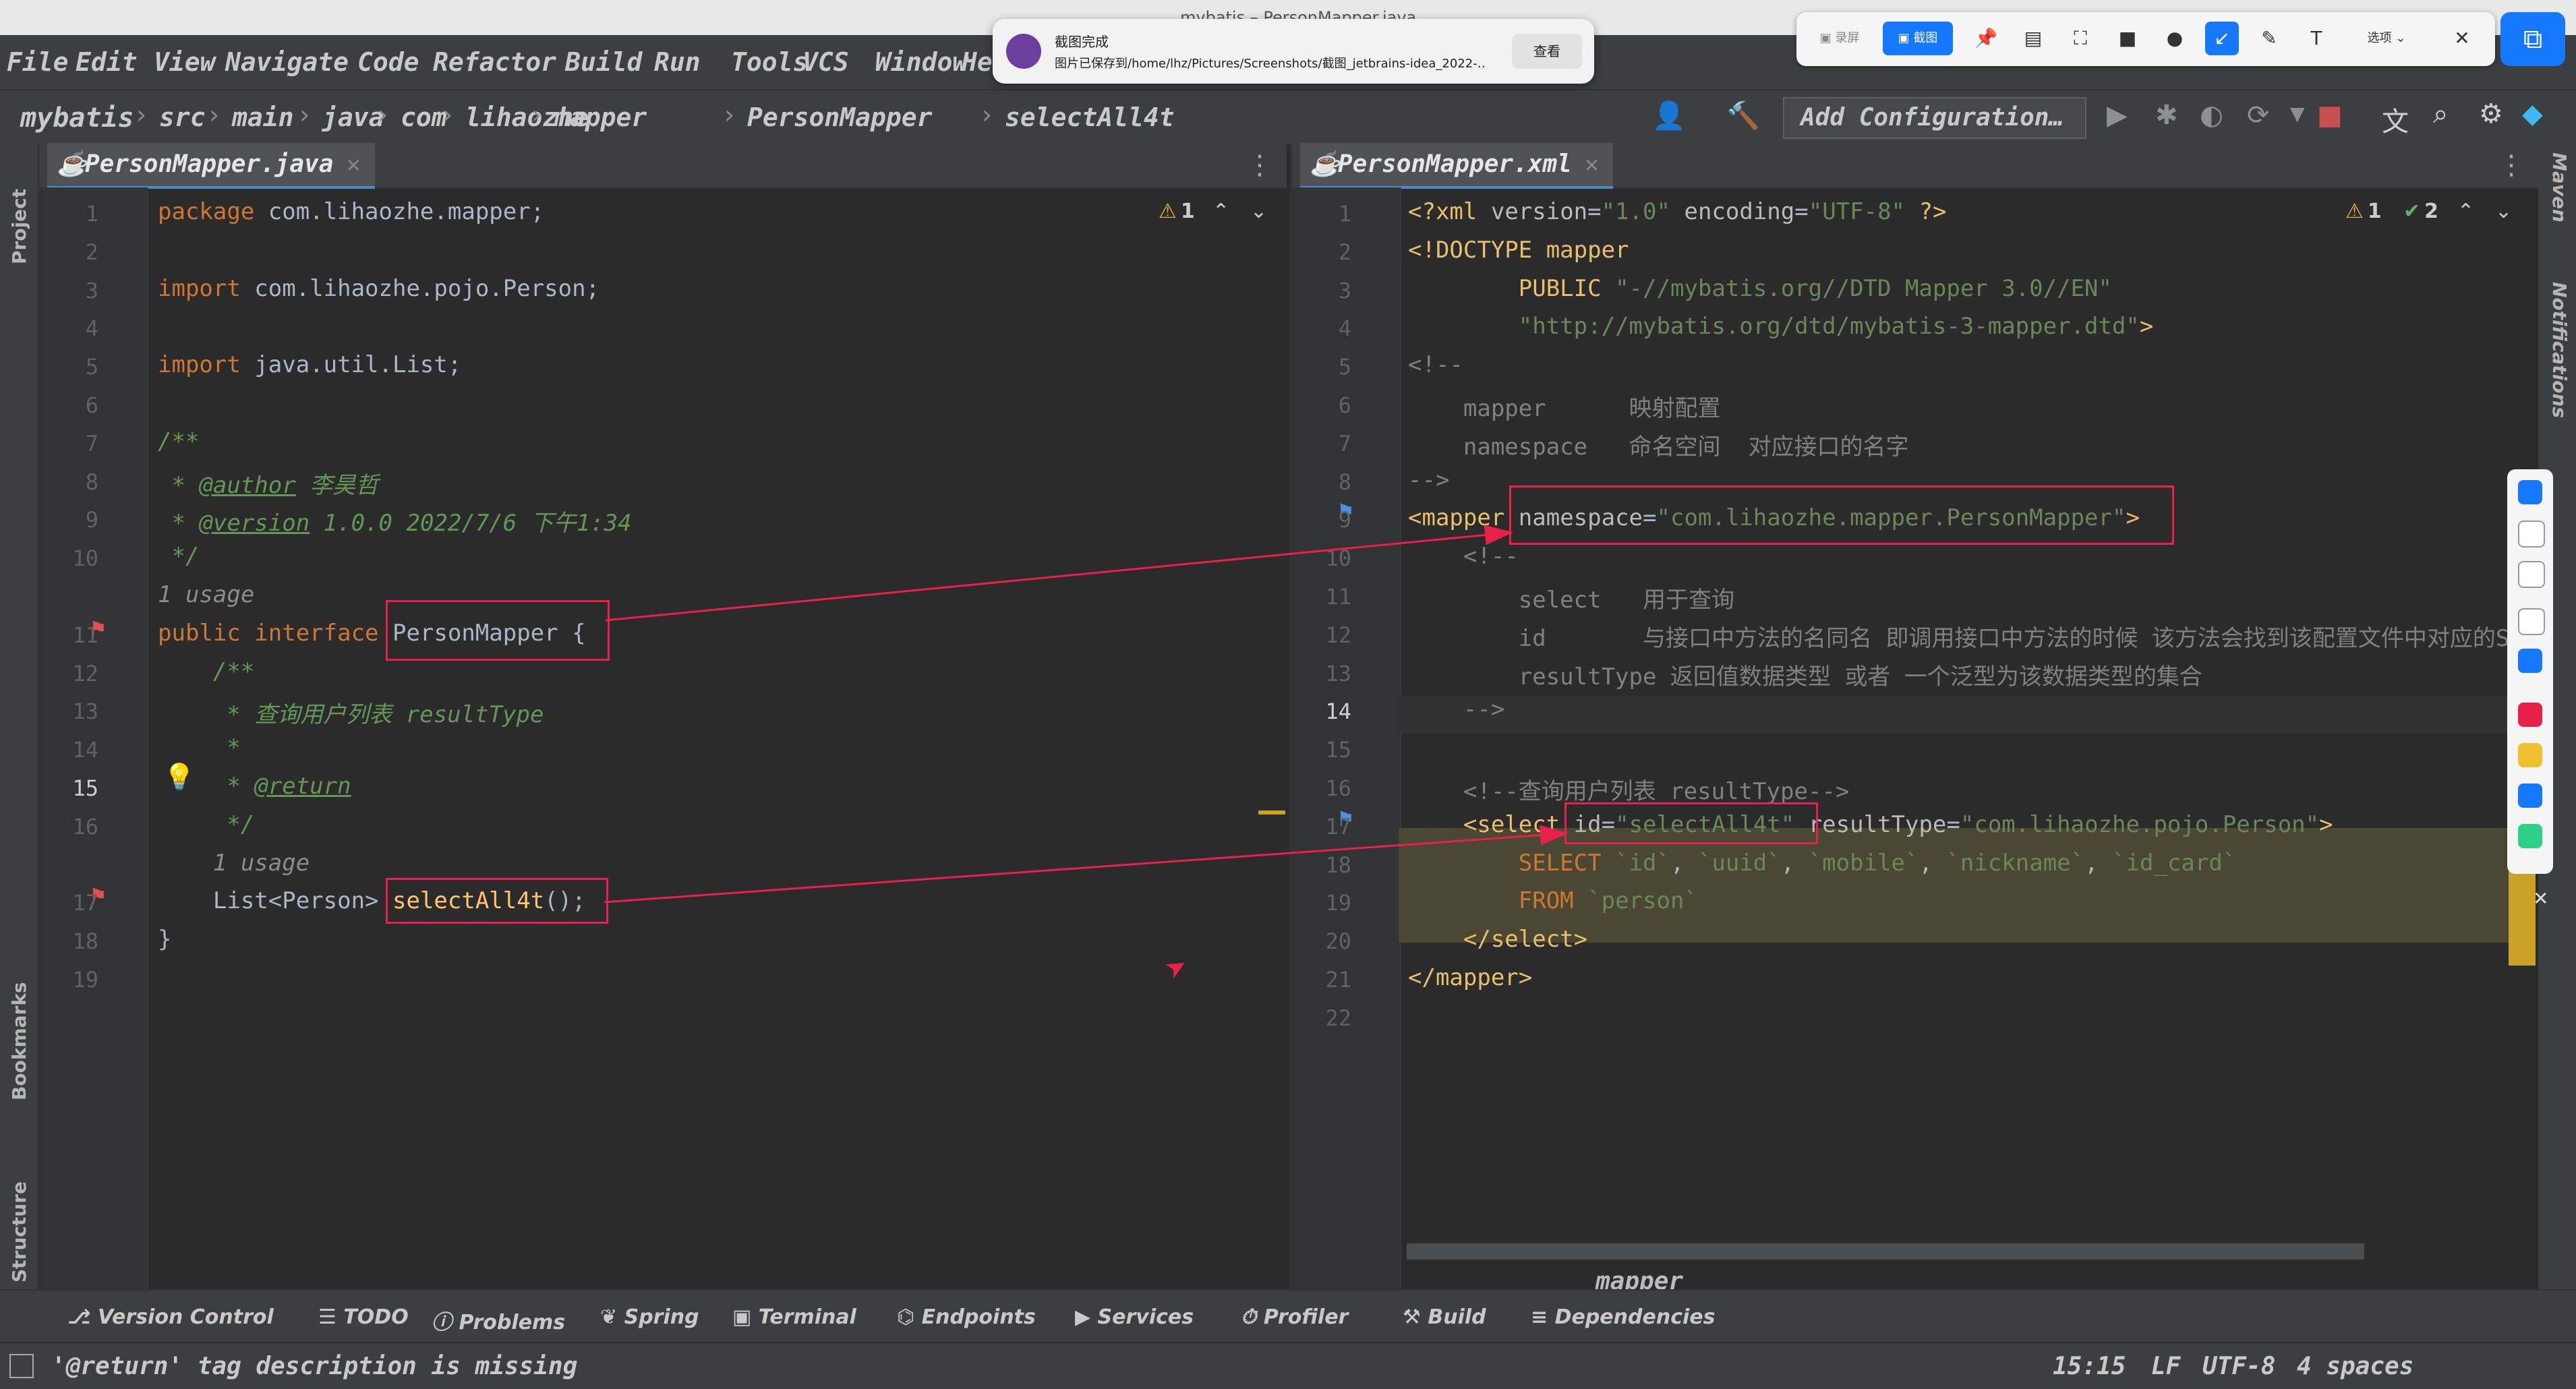 The height and width of the screenshot is (1389, 2576). Describe the element at coordinates (2355, 1366) in the screenshot. I see `indent-setting: 4 spaces` at that location.